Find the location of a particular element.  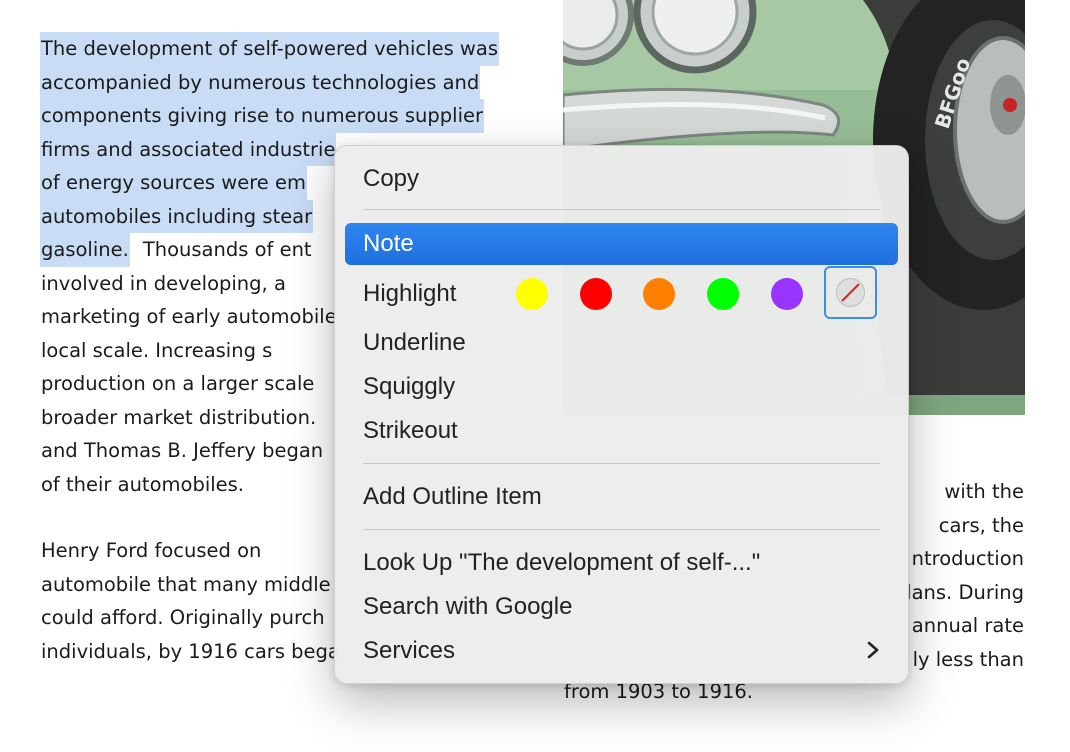

menu-item-add-outline-item: Add Outline Item is located at coordinates (452, 497).